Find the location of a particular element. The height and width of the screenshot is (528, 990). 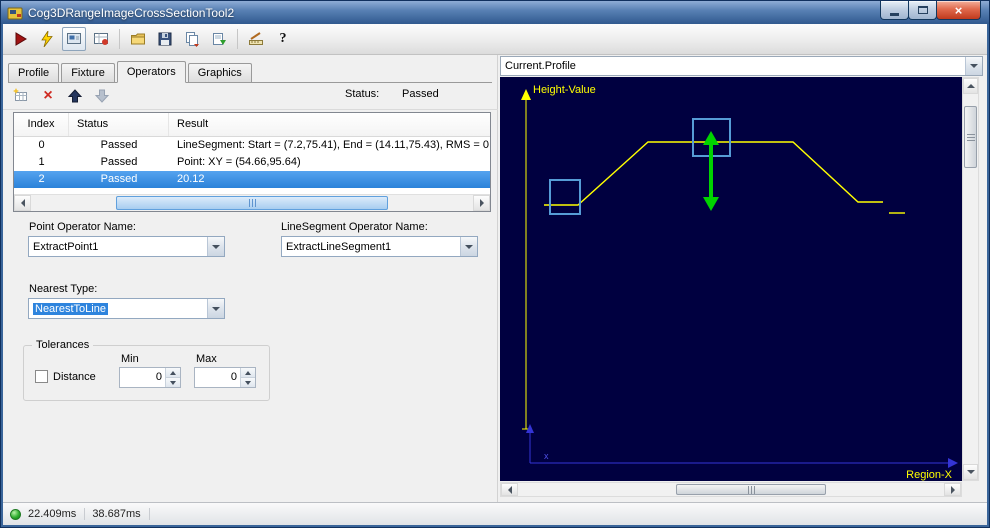

window-controls: × is located at coordinates (930, 10).